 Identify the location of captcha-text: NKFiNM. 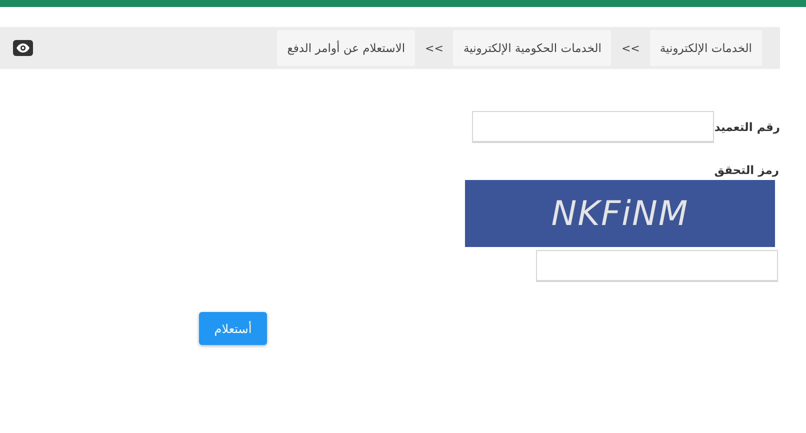
(620, 214).